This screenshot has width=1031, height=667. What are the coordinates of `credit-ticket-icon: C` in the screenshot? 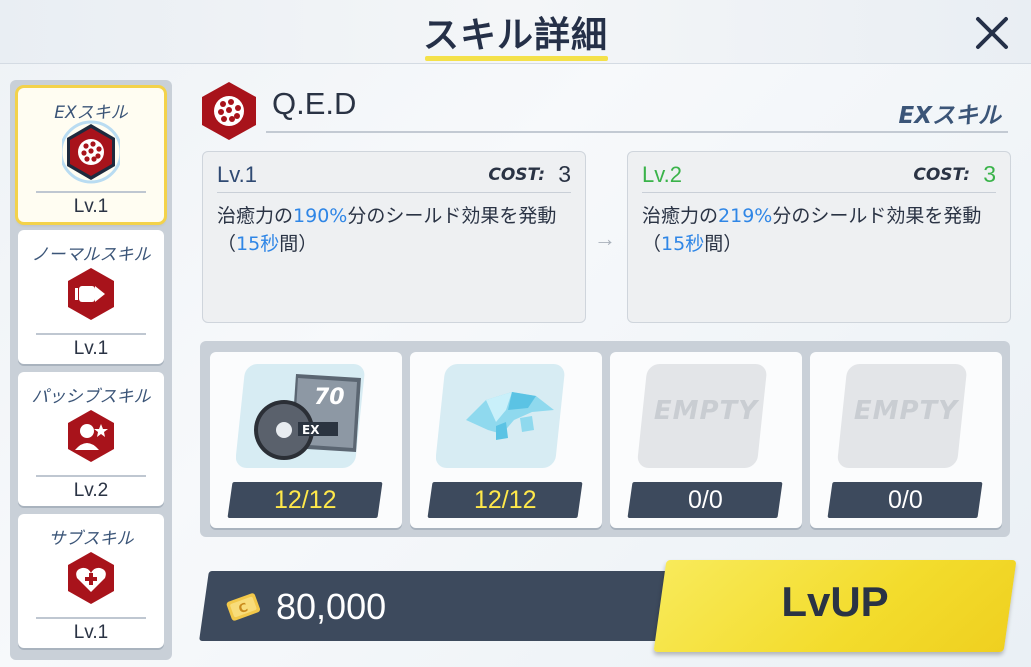 It's located at (243, 607).